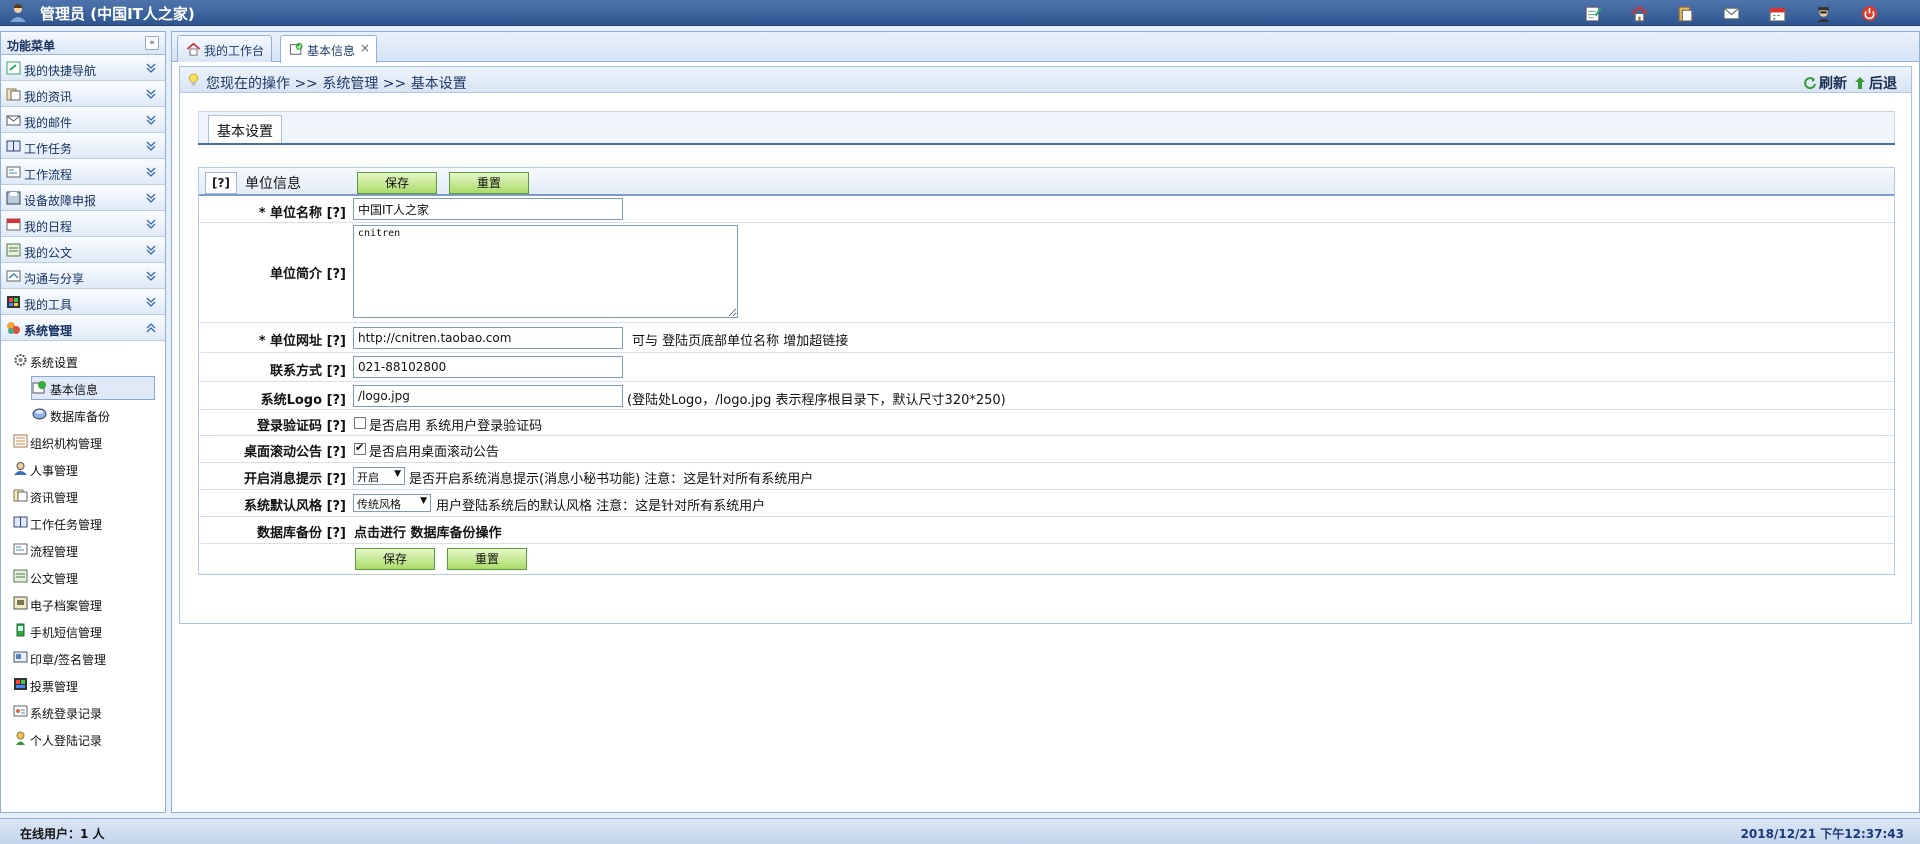  What do you see at coordinates (83, 495) in the screenshot?
I see `tree-item: 资讯管理` at bounding box center [83, 495].